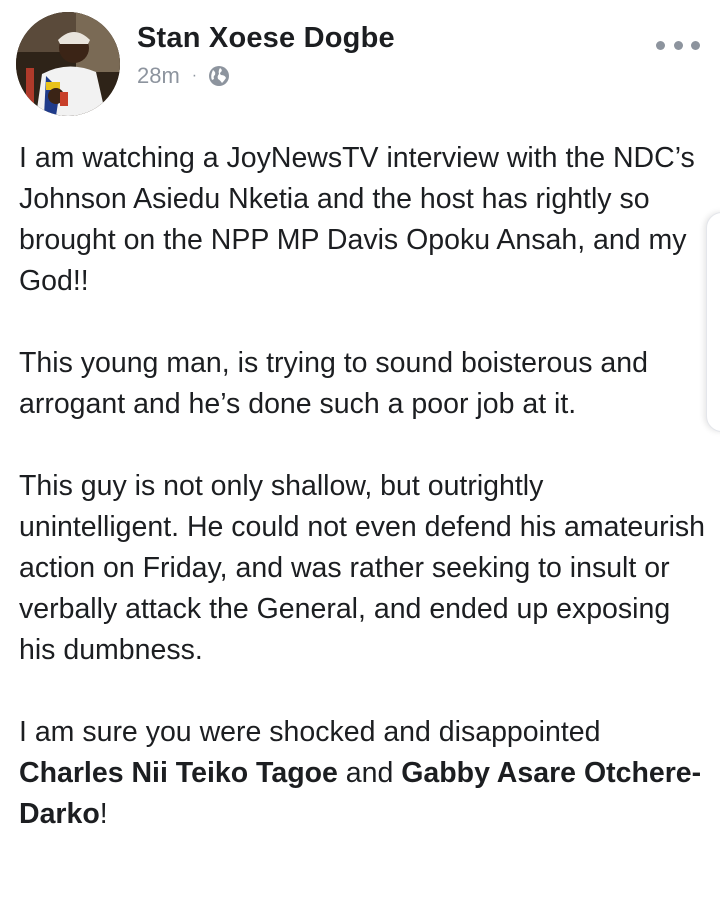 The width and height of the screenshot is (720, 921). What do you see at coordinates (713, 322) in the screenshot?
I see `edge-handle` at bounding box center [713, 322].